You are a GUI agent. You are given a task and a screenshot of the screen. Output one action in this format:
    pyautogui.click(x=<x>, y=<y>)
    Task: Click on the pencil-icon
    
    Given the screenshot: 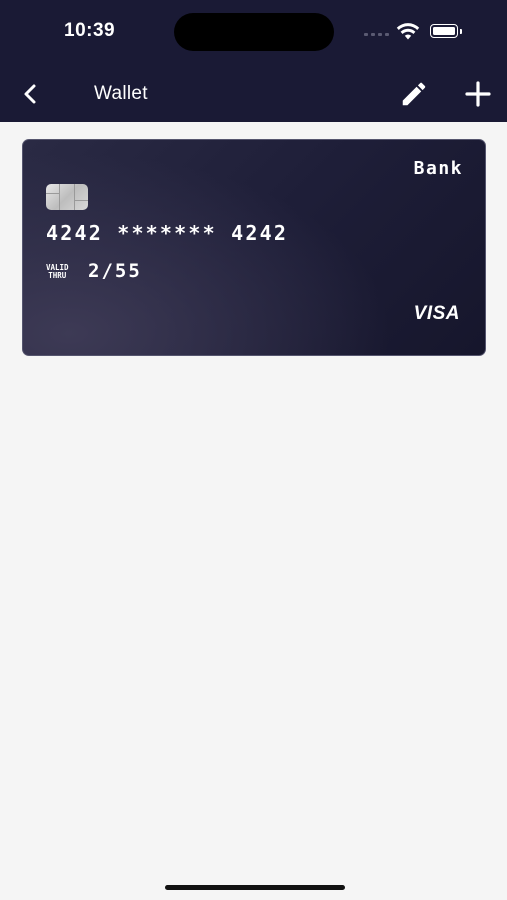 What is the action you would take?
    pyautogui.click(x=414, y=94)
    